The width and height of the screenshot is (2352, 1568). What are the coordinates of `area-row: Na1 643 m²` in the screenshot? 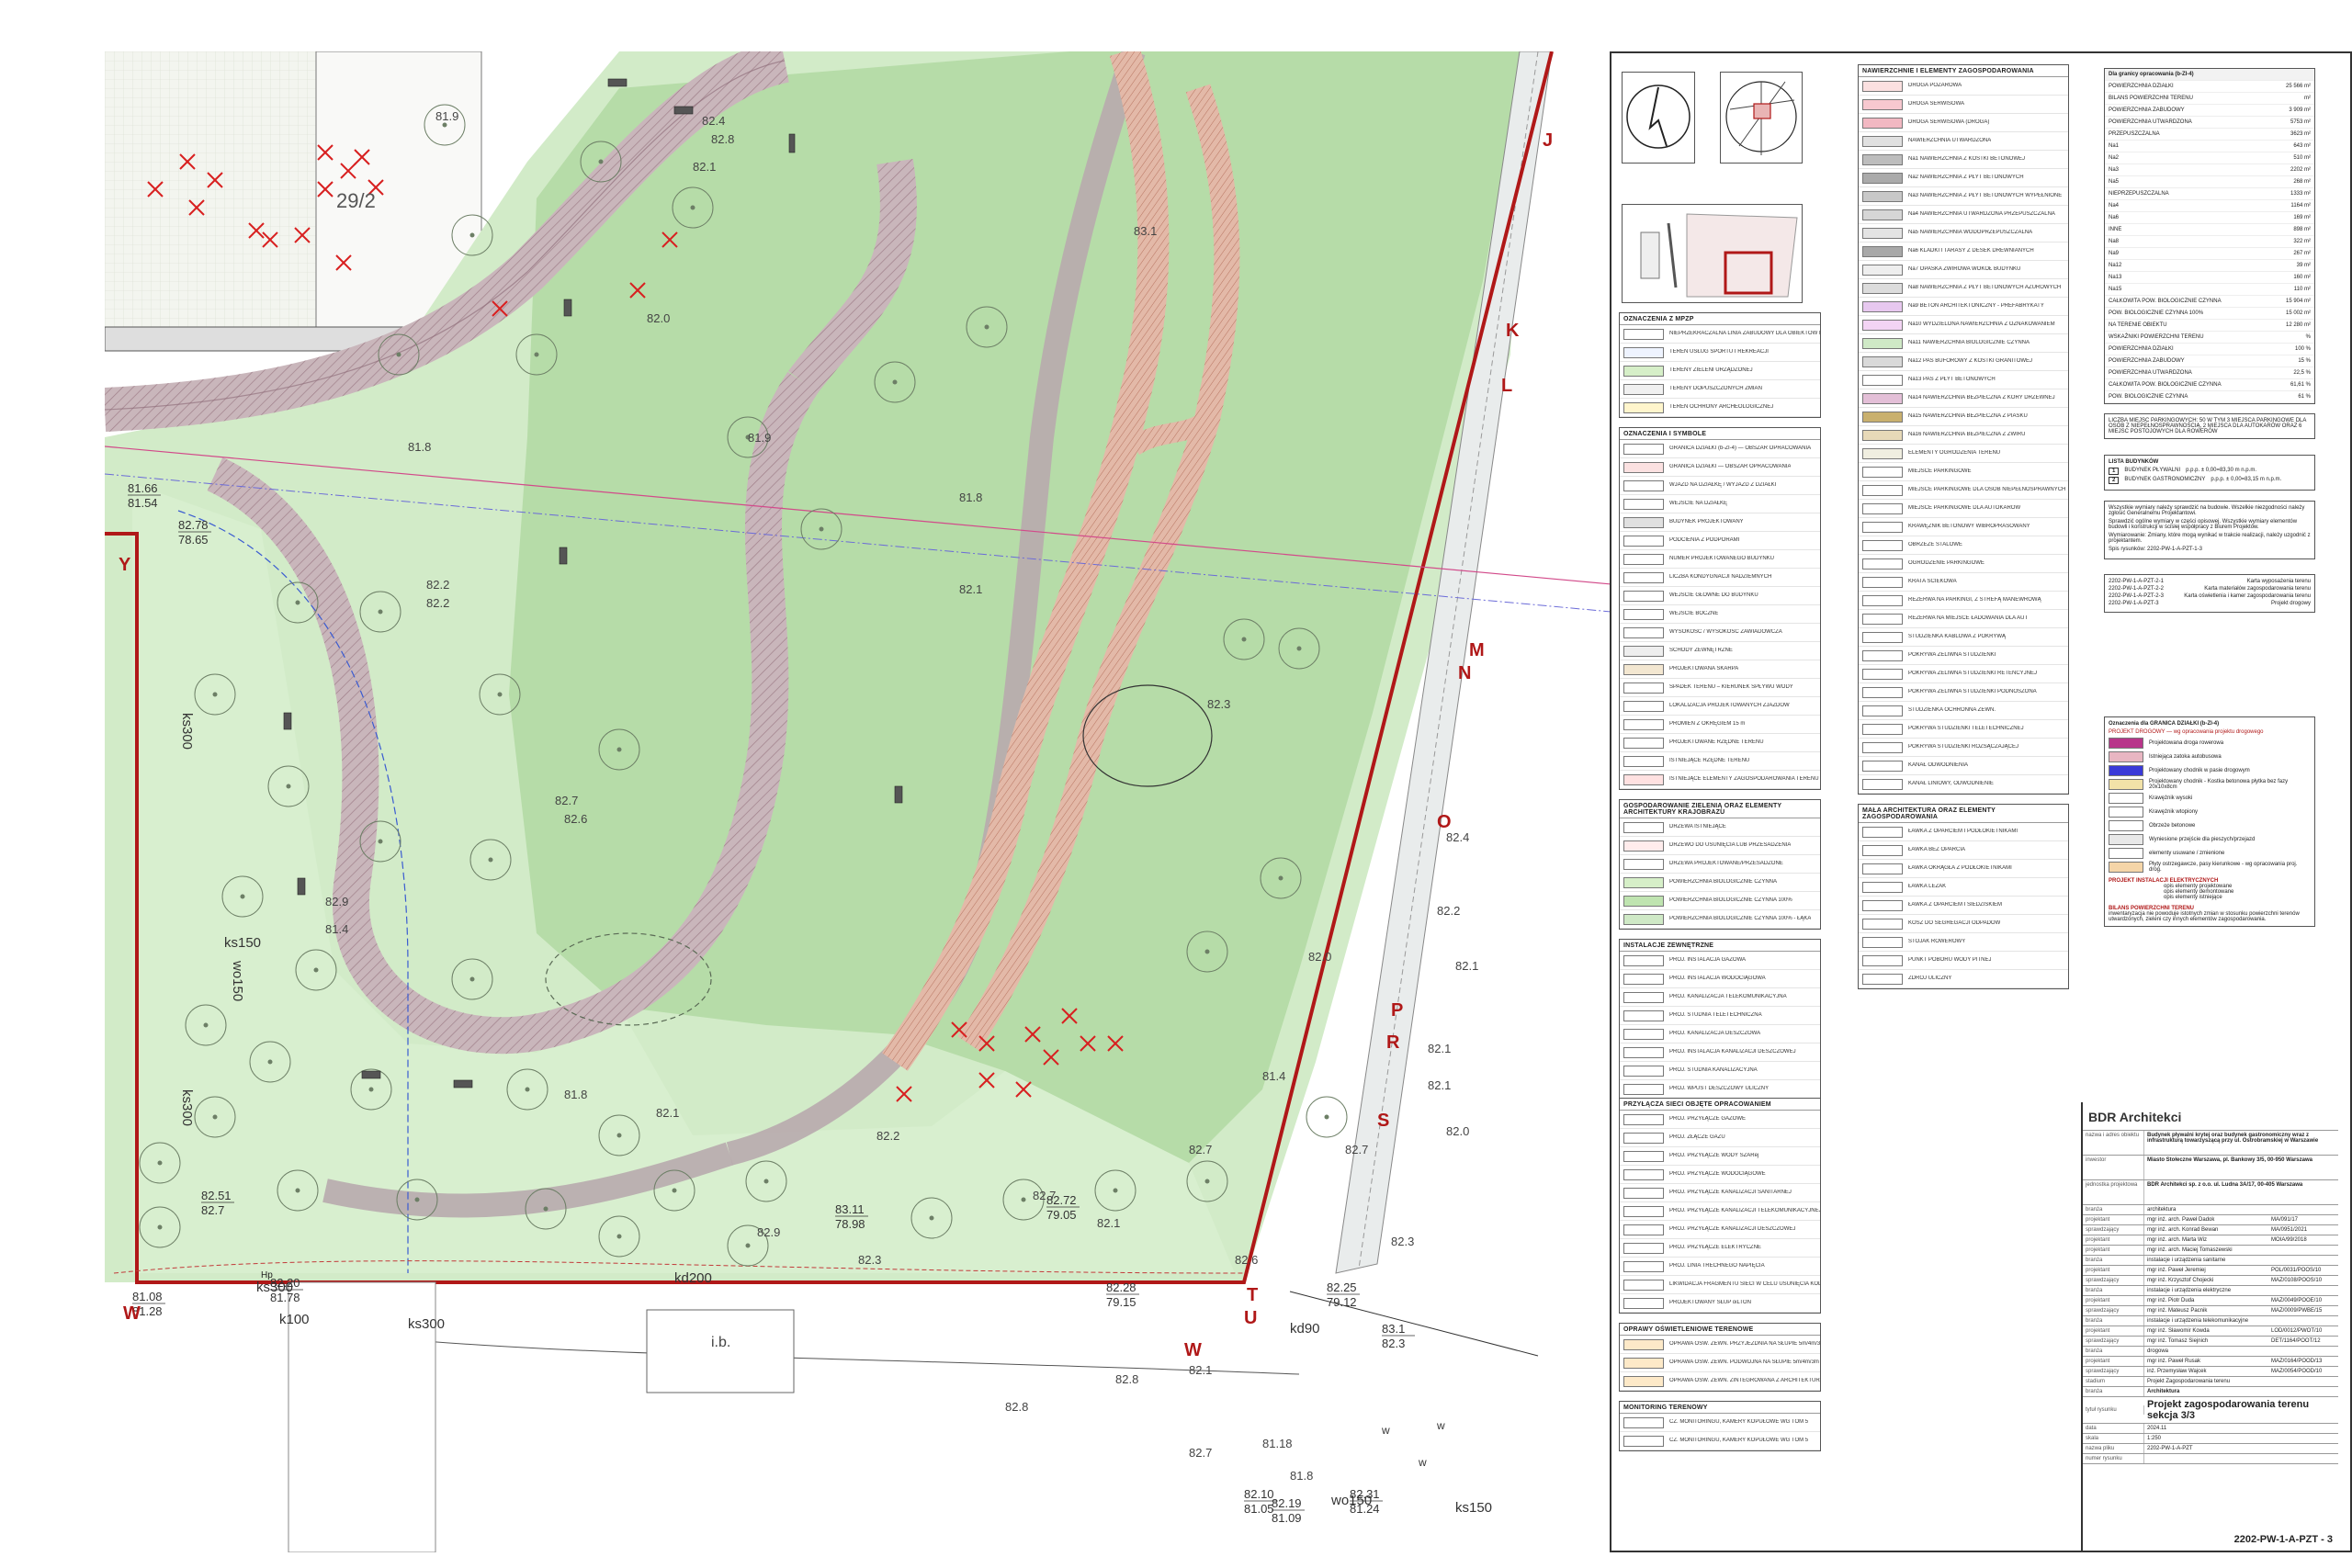 It's located at (2209, 146).